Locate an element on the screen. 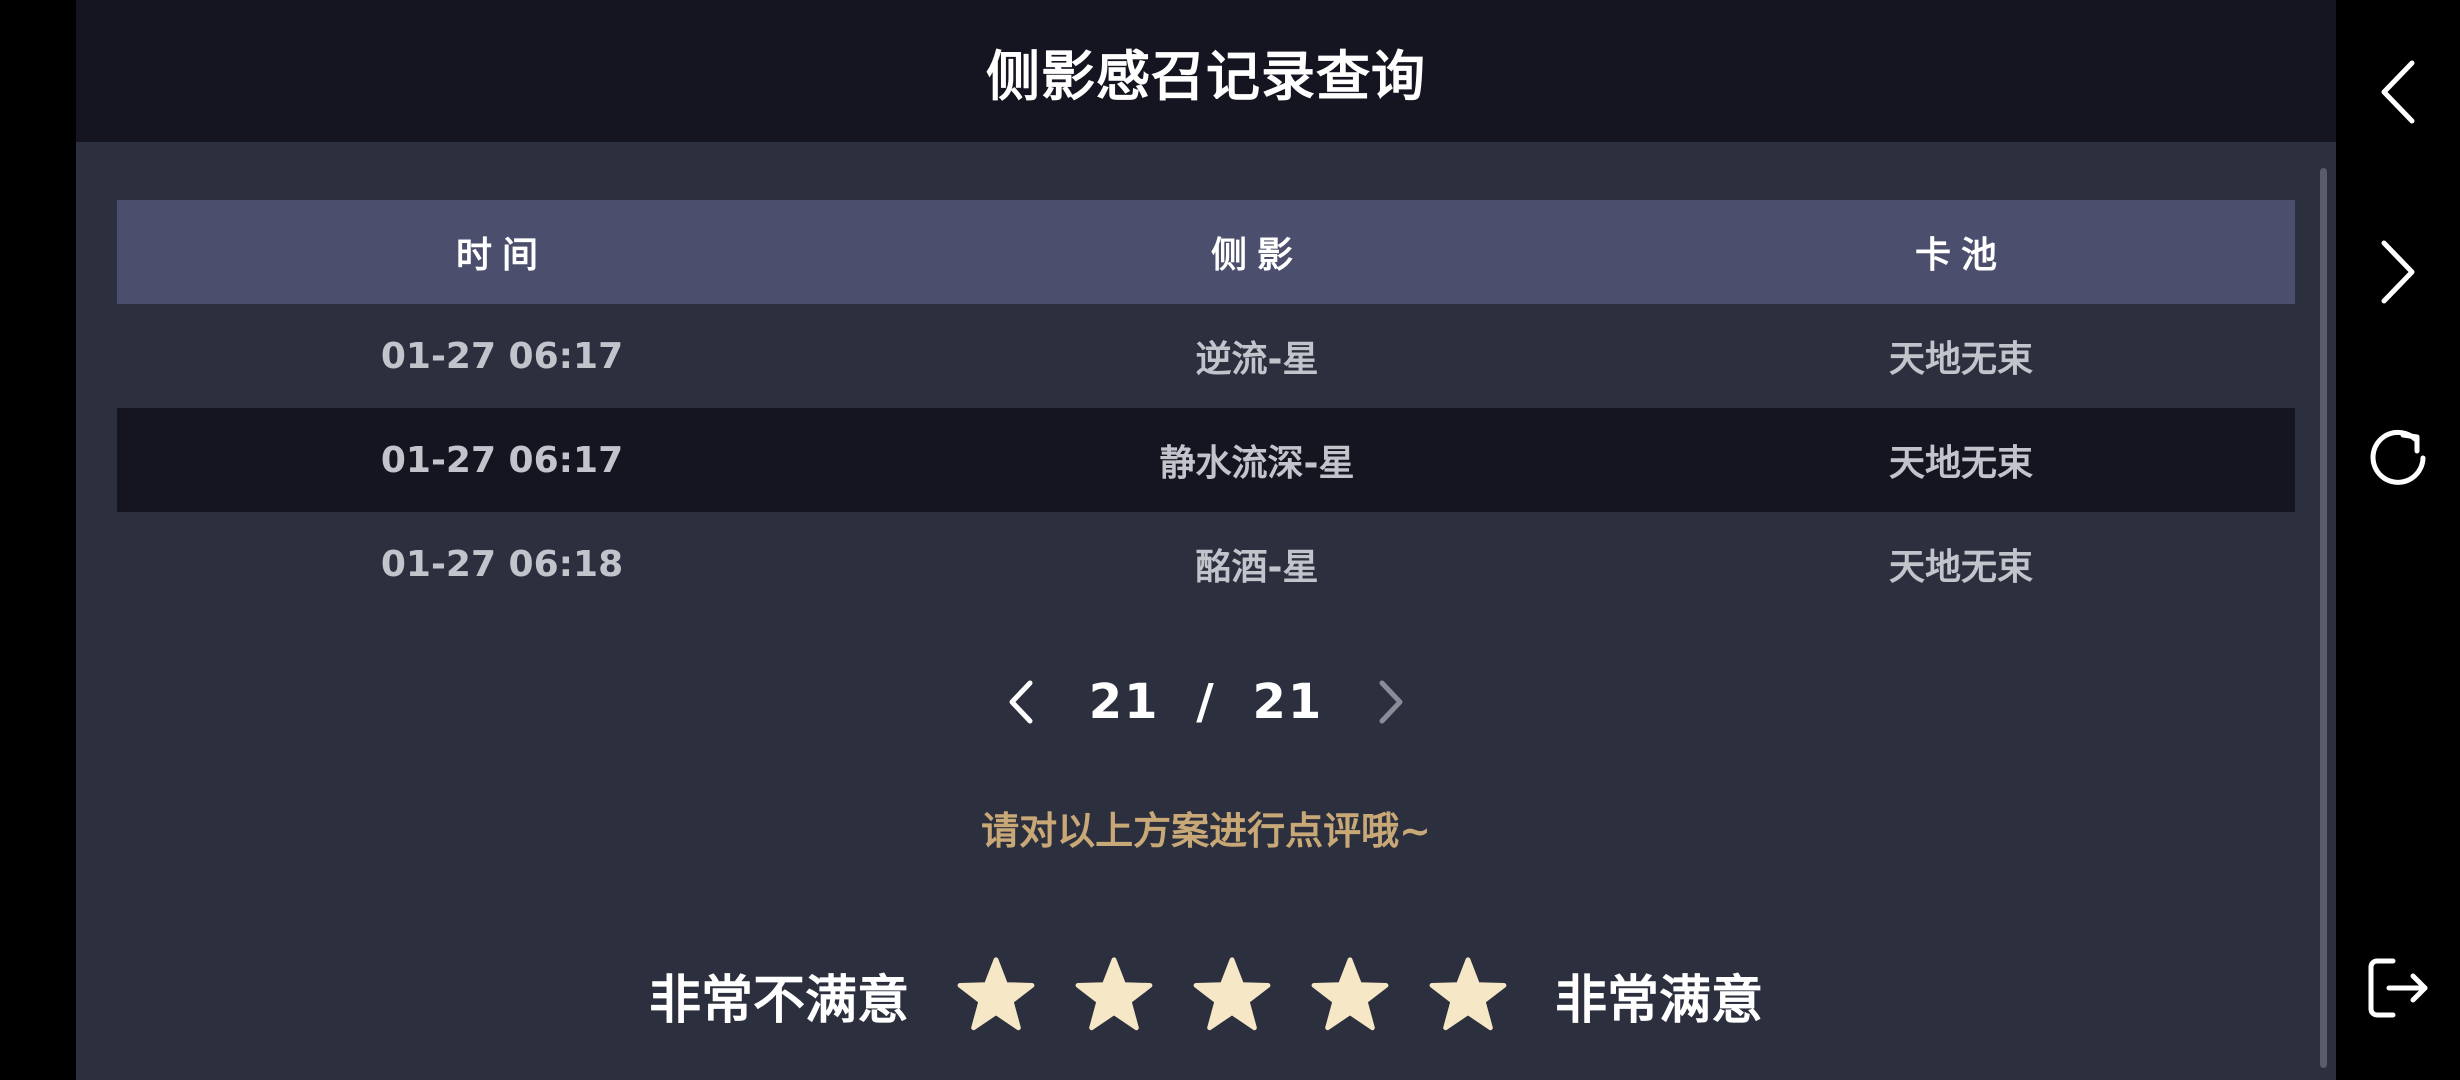 The height and width of the screenshot is (1080, 2460). star-2-icon is located at coordinates (1114, 995).